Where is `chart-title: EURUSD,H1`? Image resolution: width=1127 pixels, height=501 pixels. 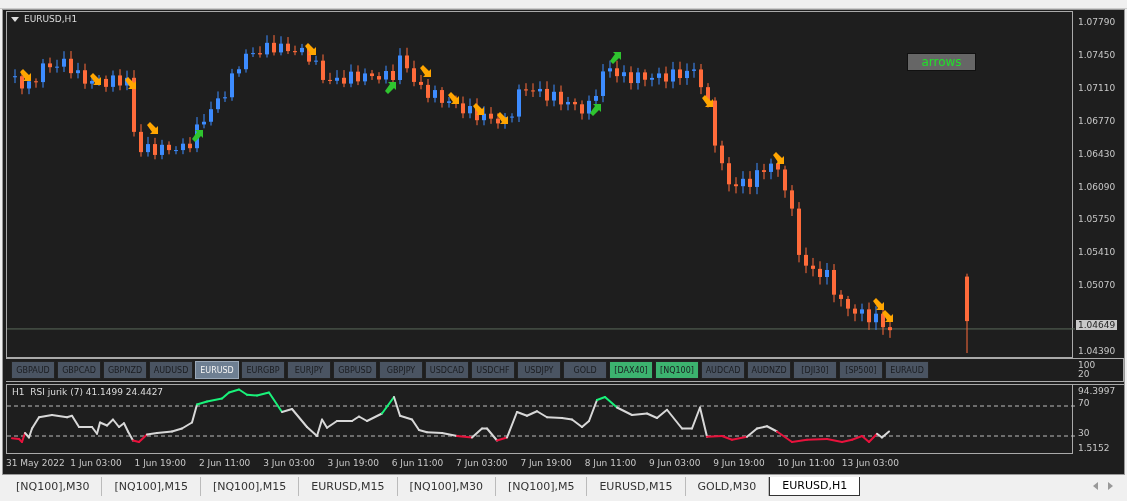 chart-title: EURUSD,H1 is located at coordinates (51, 19).